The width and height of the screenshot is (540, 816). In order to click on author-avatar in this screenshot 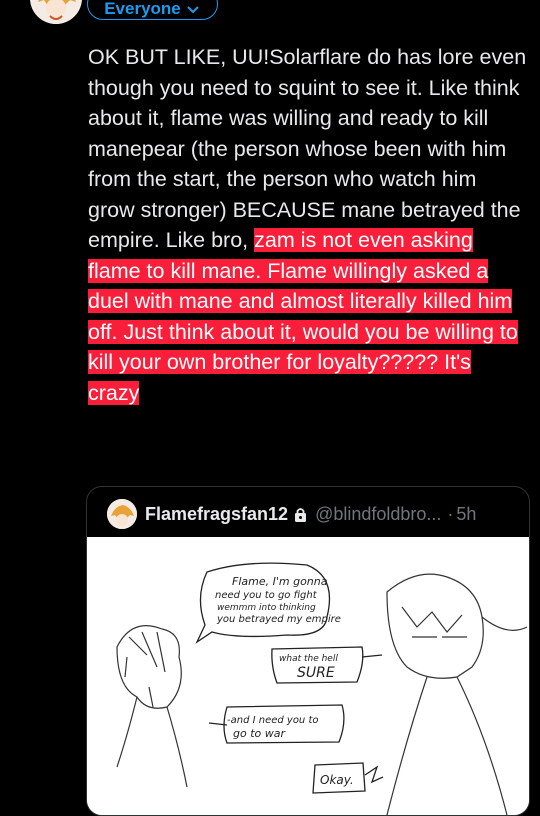, I will do `click(56, 12)`.